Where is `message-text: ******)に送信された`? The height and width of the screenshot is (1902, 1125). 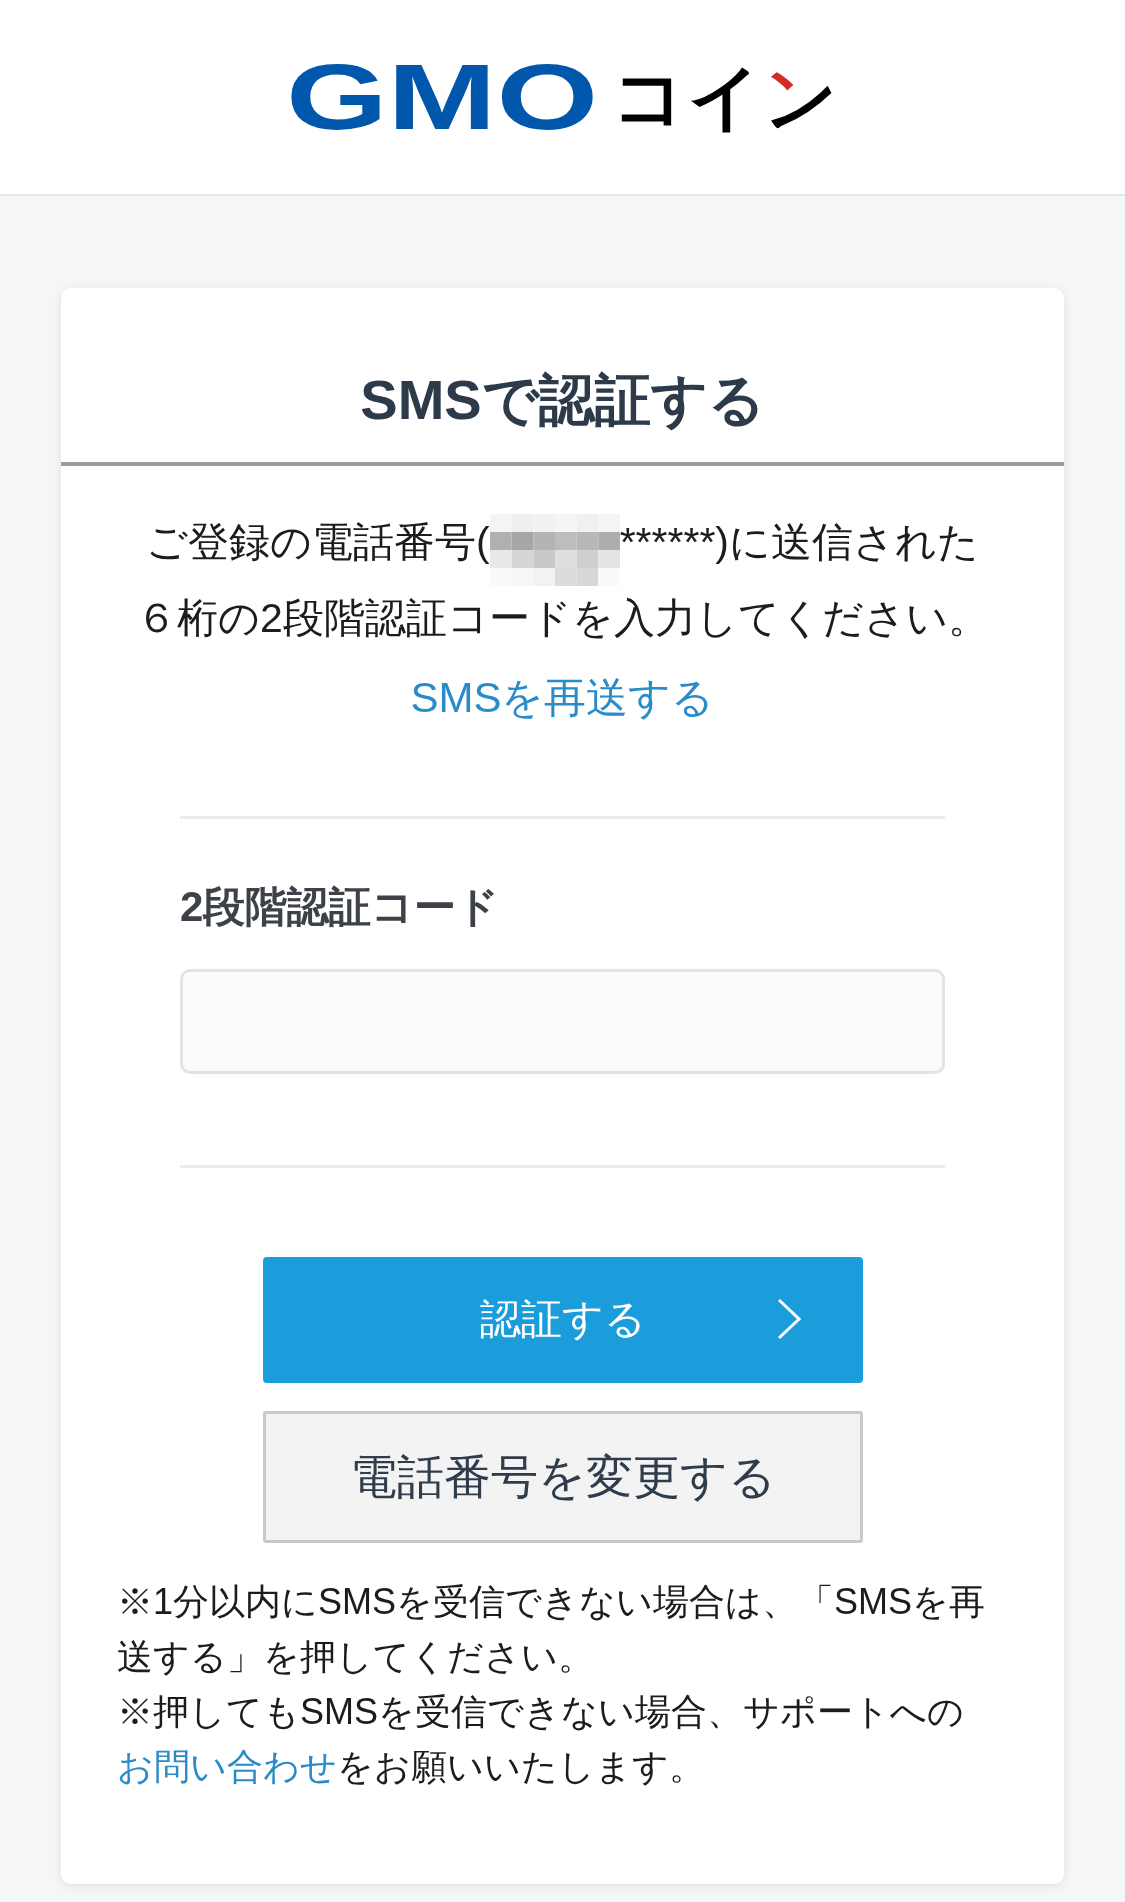
message-text: ******)に送信された is located at coordinates (799, 542).